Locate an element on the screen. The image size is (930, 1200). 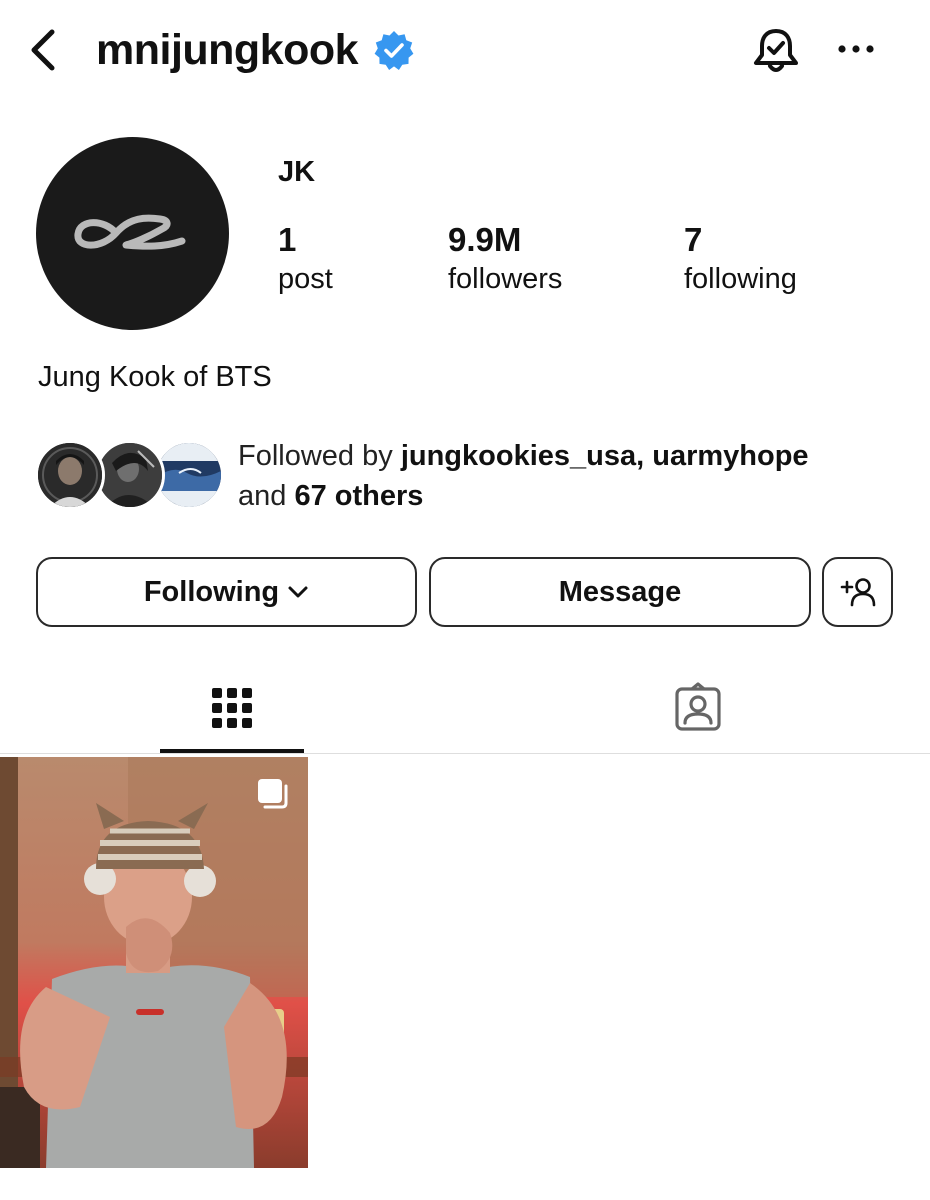
tagged-person-icon is located at coordinates (698, 706).